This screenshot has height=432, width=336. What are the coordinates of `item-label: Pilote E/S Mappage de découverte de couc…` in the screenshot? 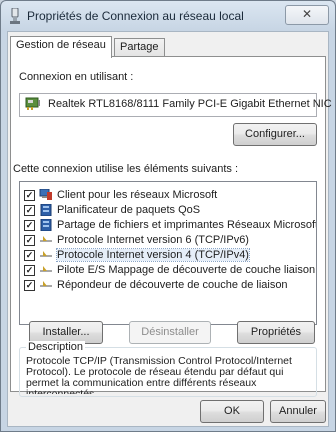 It's located at (186, 270).